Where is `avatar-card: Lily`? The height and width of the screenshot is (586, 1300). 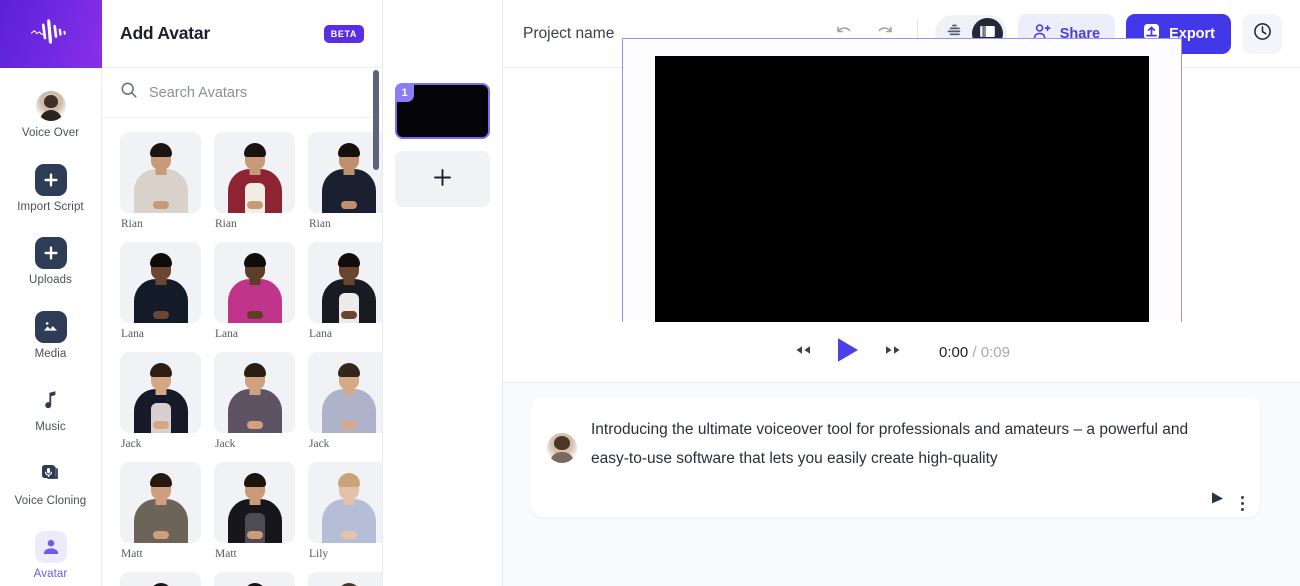 avatar-card: Lily is located at coordinates (345, 511).